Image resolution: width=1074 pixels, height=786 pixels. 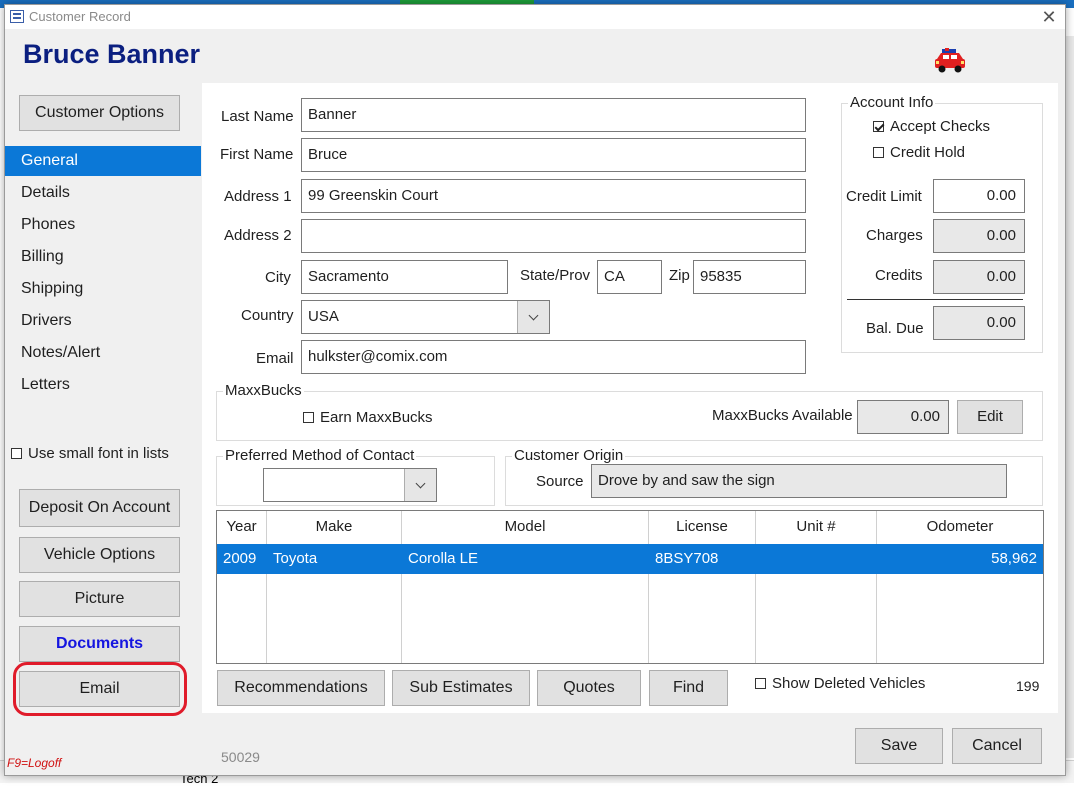 What do you see at coordinates (960, 527) in the screenshot?
I see `column-header-odometer: Odometer` at bounding box center [960, 527].